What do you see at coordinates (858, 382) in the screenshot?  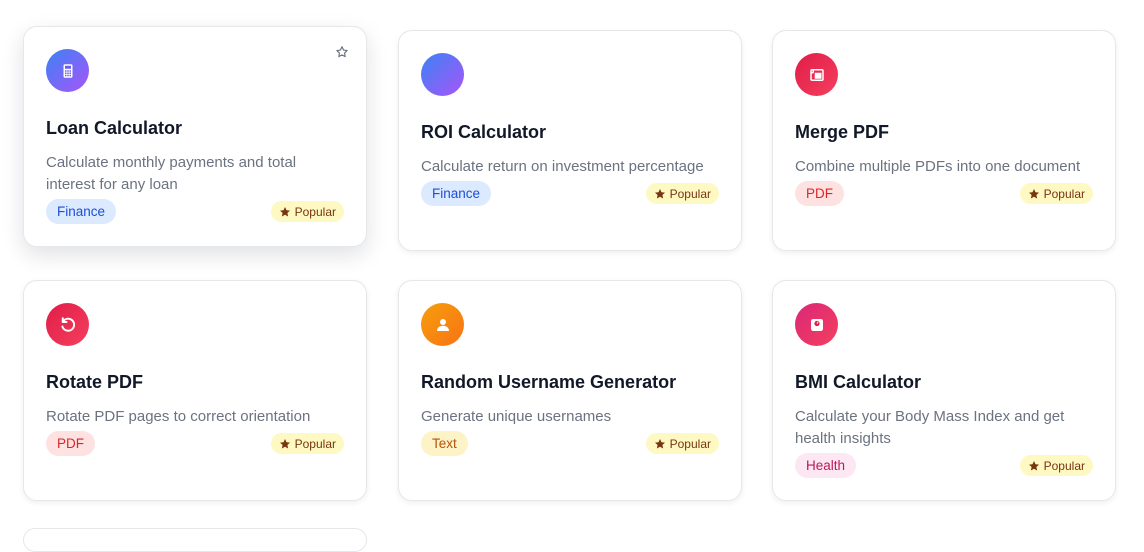 I see `card-title: BMI Calculator` at bounding box center [858, 382].